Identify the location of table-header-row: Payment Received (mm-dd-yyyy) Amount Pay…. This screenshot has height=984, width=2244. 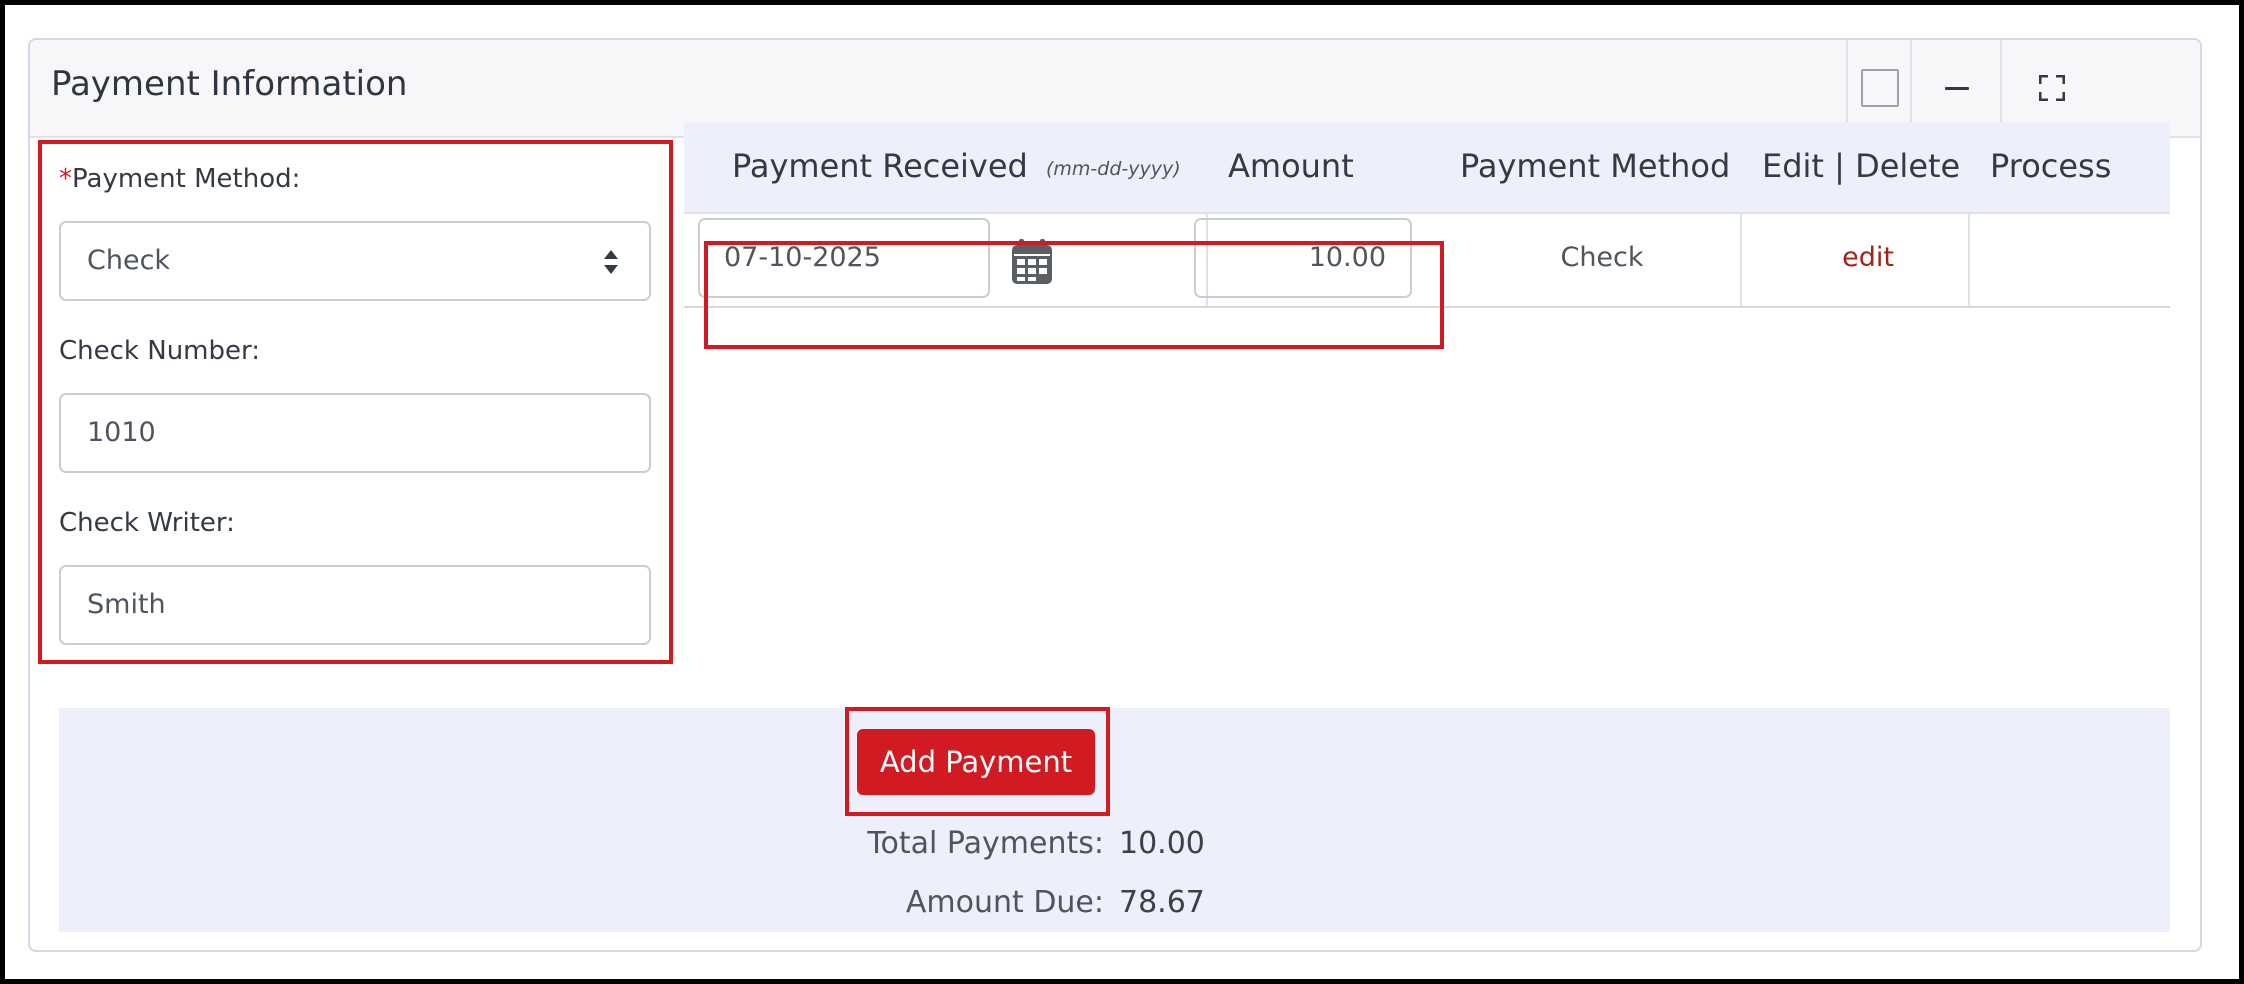
(1427, 168).